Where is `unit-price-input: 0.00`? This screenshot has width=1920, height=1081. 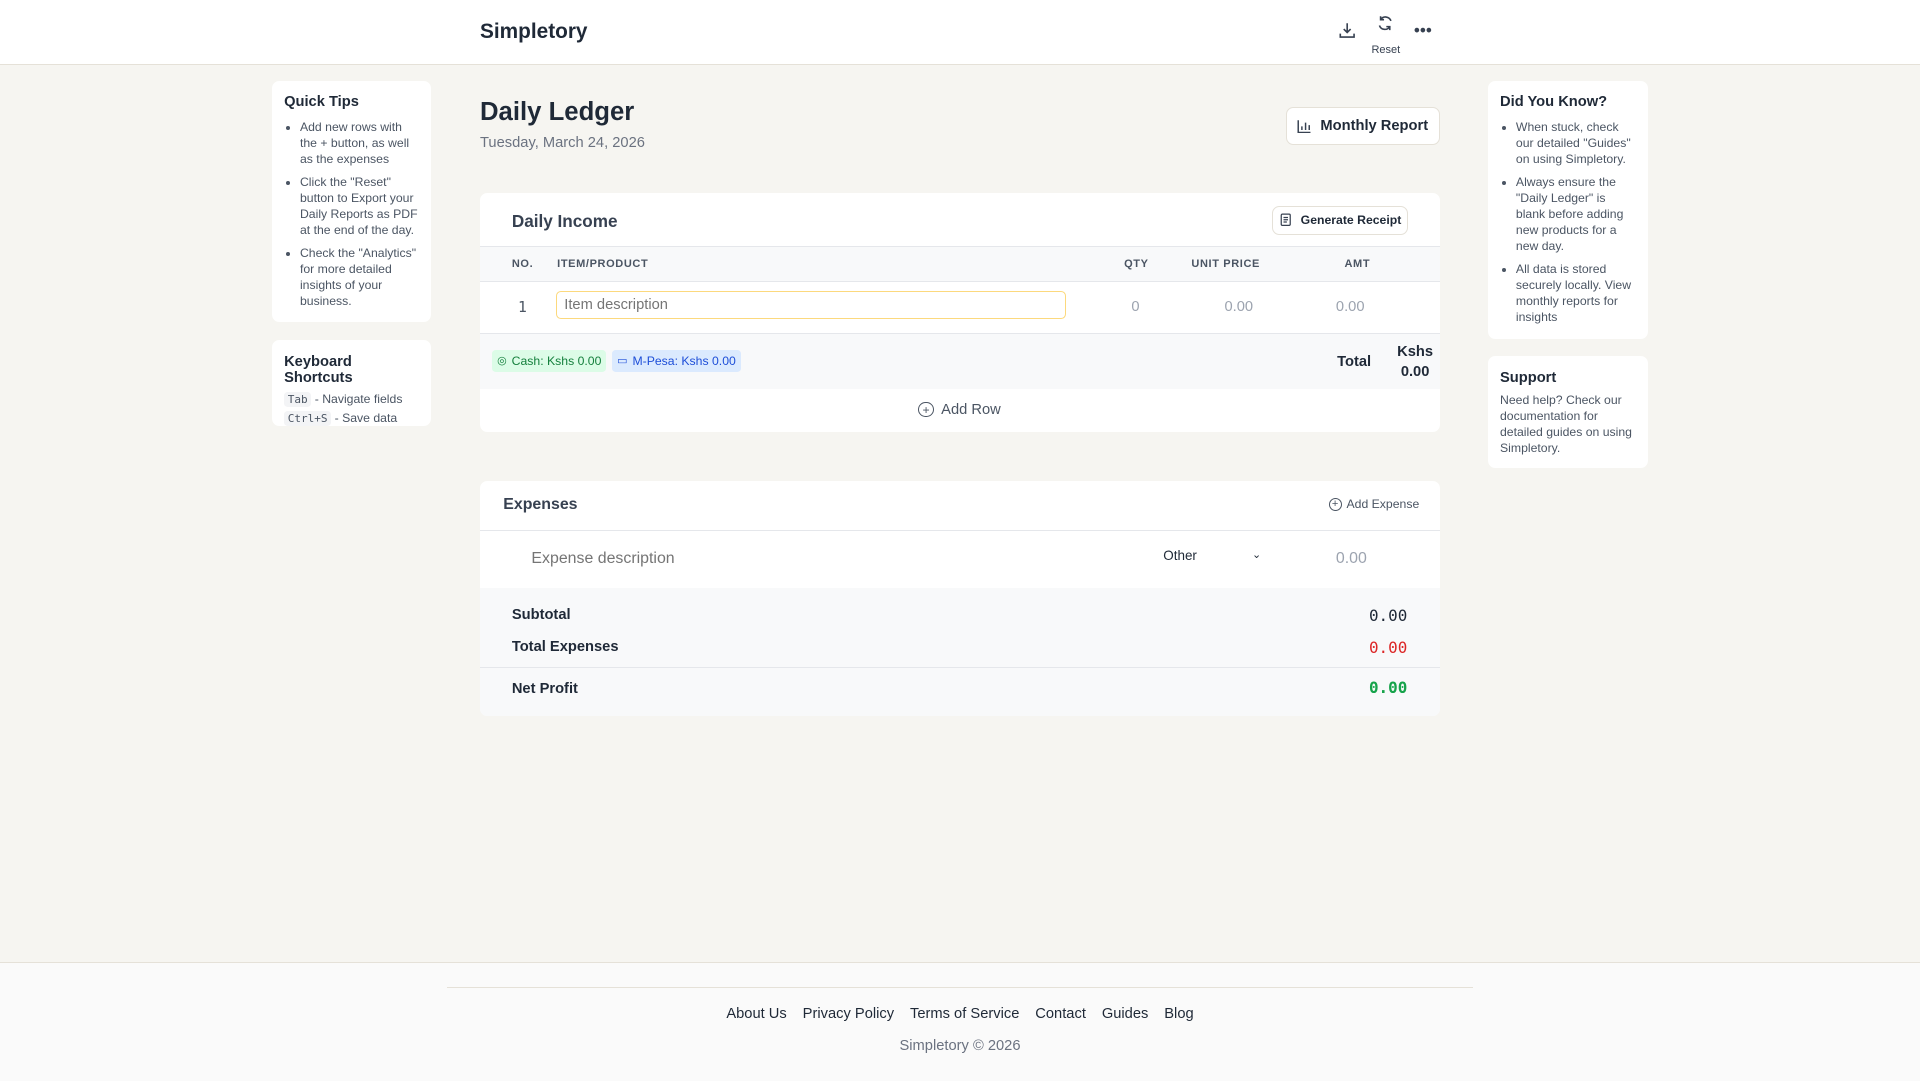 unit-price-input: 0.00 is located at coordinates (1238, 307).